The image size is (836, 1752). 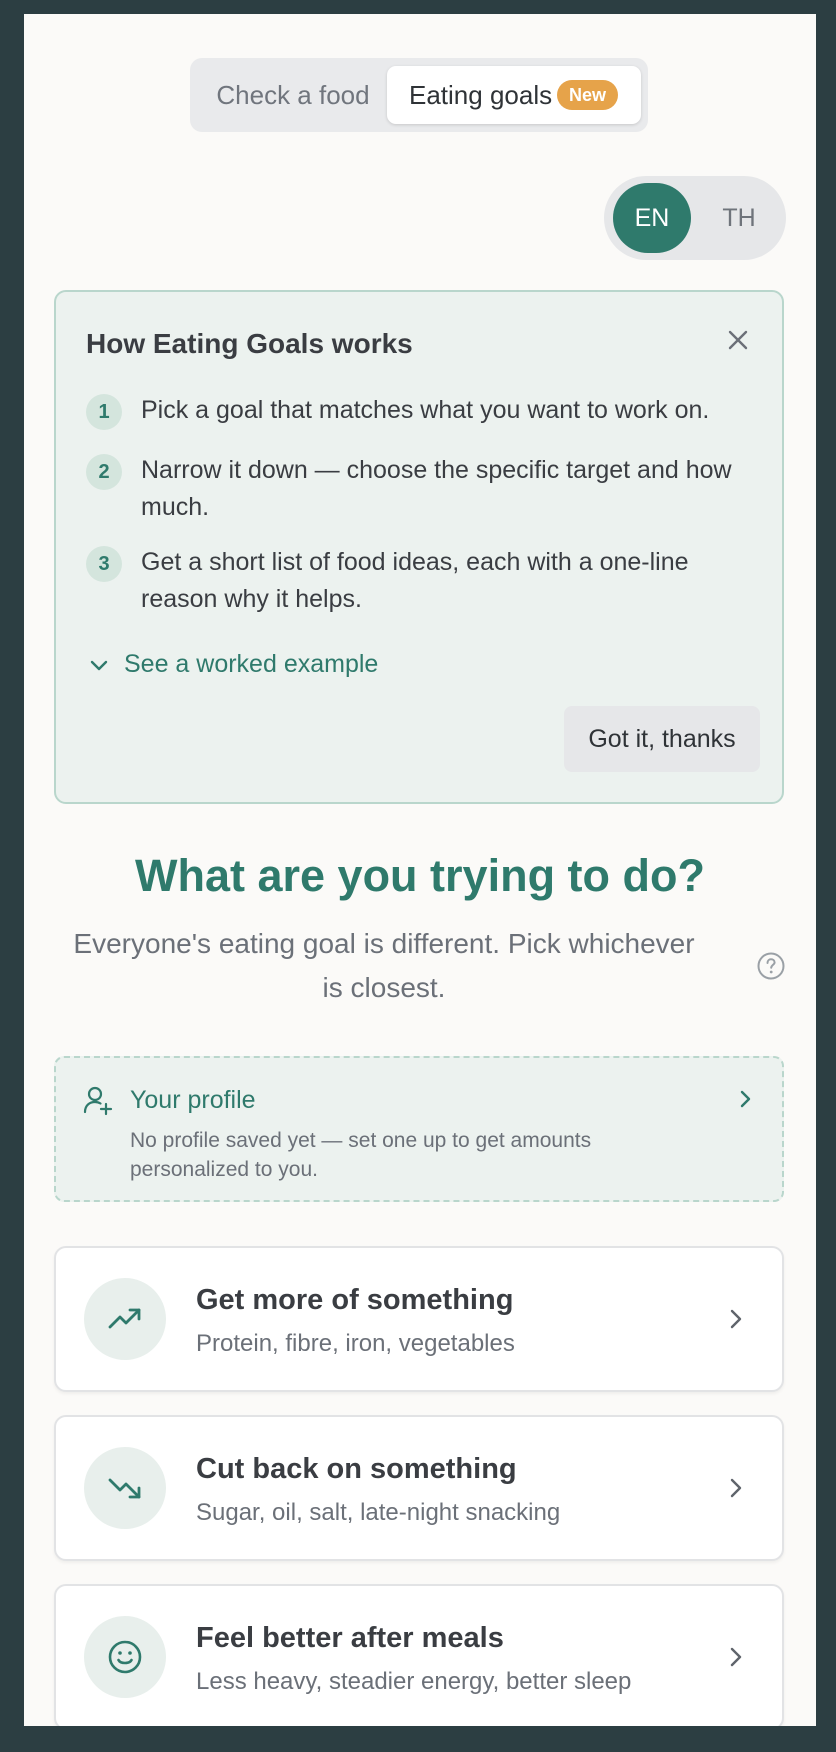 I want to click on trending-up-icon, so click(x=124, y=1318).